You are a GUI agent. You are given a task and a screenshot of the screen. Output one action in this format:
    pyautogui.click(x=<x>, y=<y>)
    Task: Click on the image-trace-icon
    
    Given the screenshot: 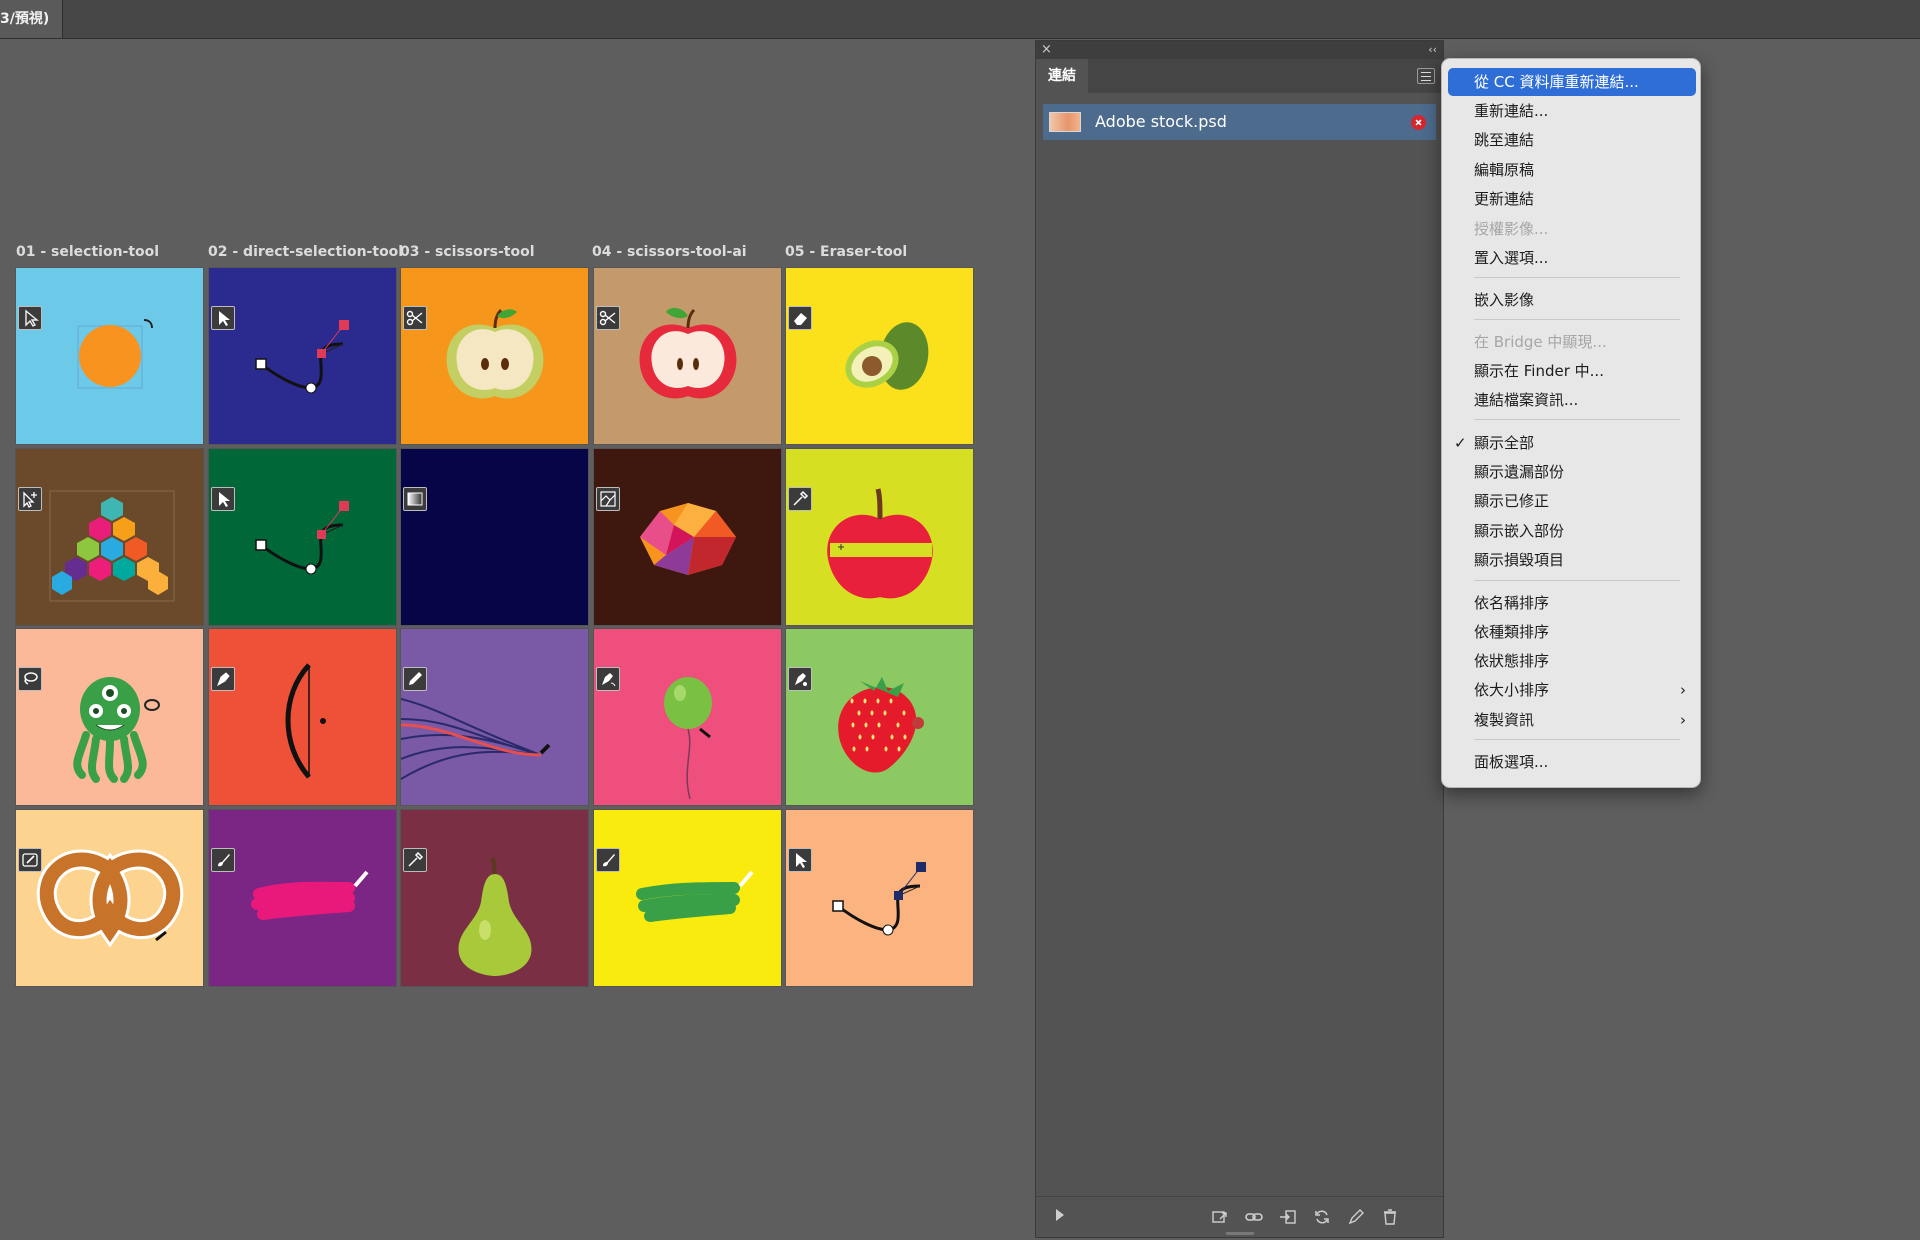 What is the action you would take?
    pyautogui.click(x=607, y=498)
    